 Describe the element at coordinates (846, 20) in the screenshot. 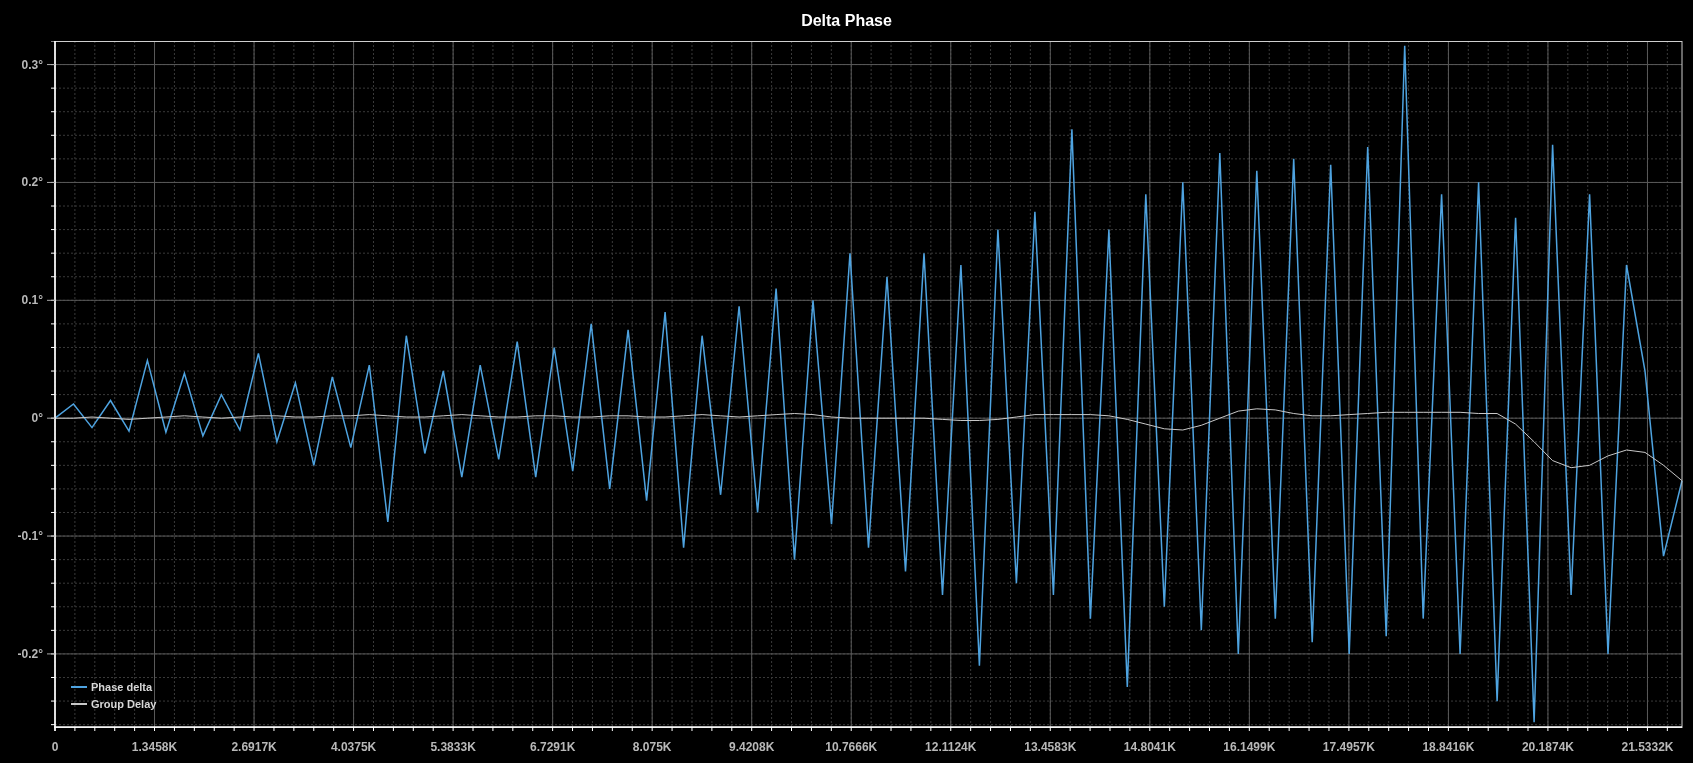

I see `chart-title: Delta Phase` at that location.